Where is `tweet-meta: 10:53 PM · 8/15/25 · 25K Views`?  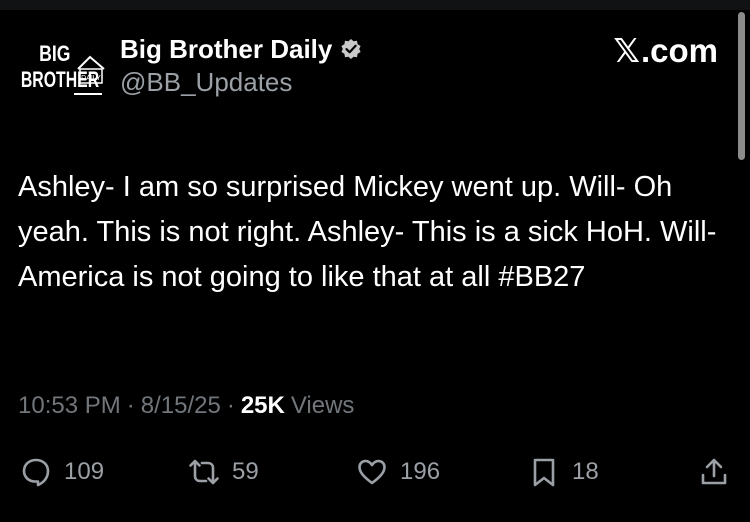 tweet-meta: 10:53 PM · 8/15/25 · 25K Views is located at coordinates (186, 406).